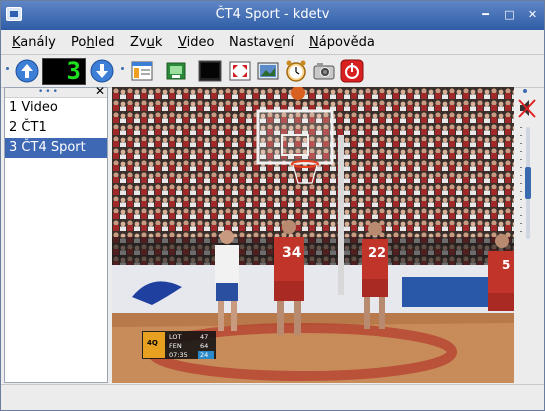  I want to click on menu-help-accel: N, so click(314, 42).